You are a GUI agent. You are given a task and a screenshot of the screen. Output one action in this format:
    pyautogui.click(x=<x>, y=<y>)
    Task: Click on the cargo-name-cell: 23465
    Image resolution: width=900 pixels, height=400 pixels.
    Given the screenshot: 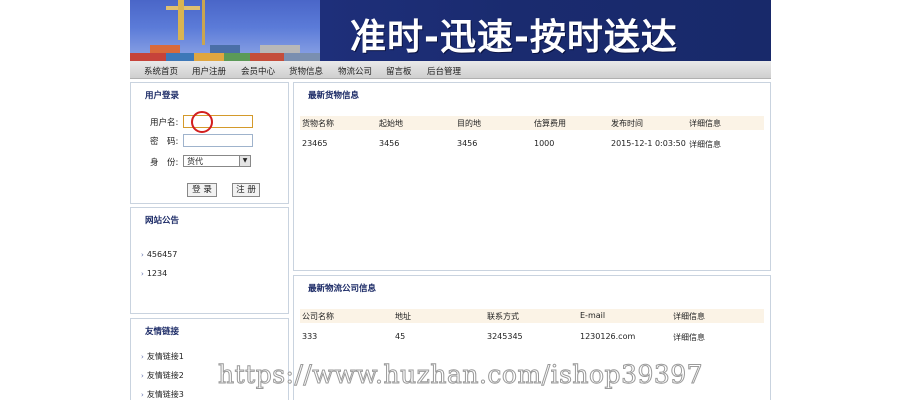 What is the action you would take?
    pyautogui.click(x=315, y=143)
    